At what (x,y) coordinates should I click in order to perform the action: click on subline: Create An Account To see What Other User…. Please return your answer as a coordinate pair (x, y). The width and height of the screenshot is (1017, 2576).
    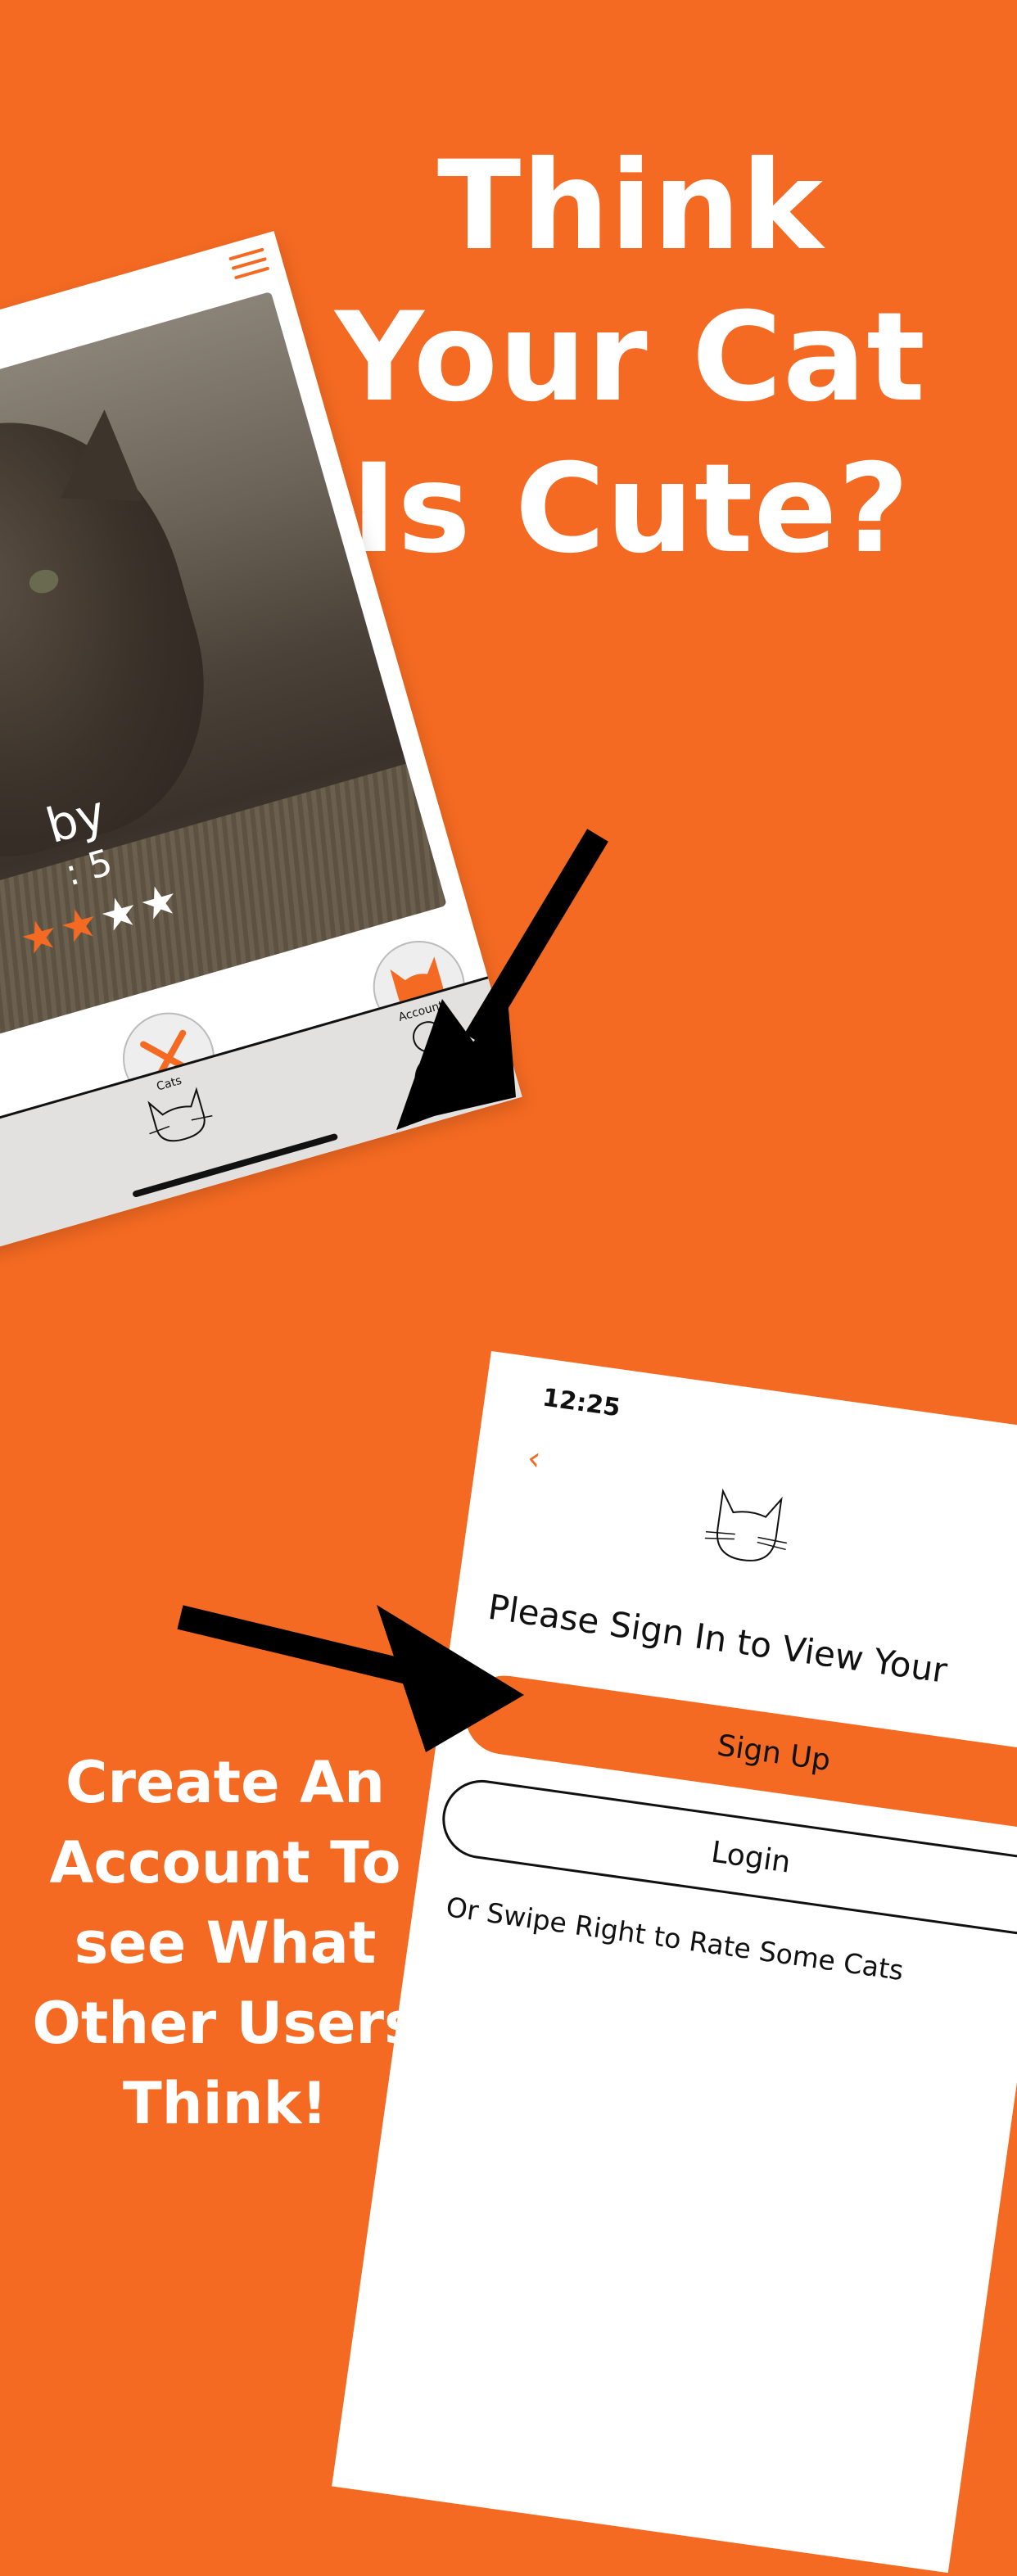
    Looking at the image, I should click on (225, 1943).